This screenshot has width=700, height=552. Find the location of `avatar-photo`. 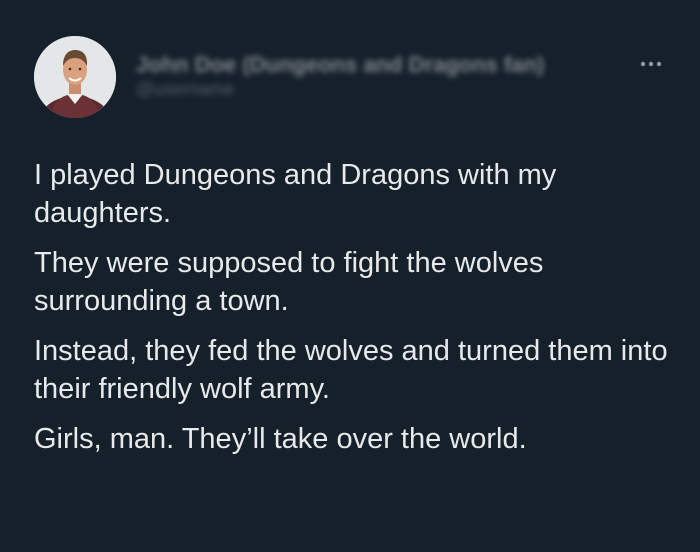

avatar-photo is located at coordinates (75, 77).